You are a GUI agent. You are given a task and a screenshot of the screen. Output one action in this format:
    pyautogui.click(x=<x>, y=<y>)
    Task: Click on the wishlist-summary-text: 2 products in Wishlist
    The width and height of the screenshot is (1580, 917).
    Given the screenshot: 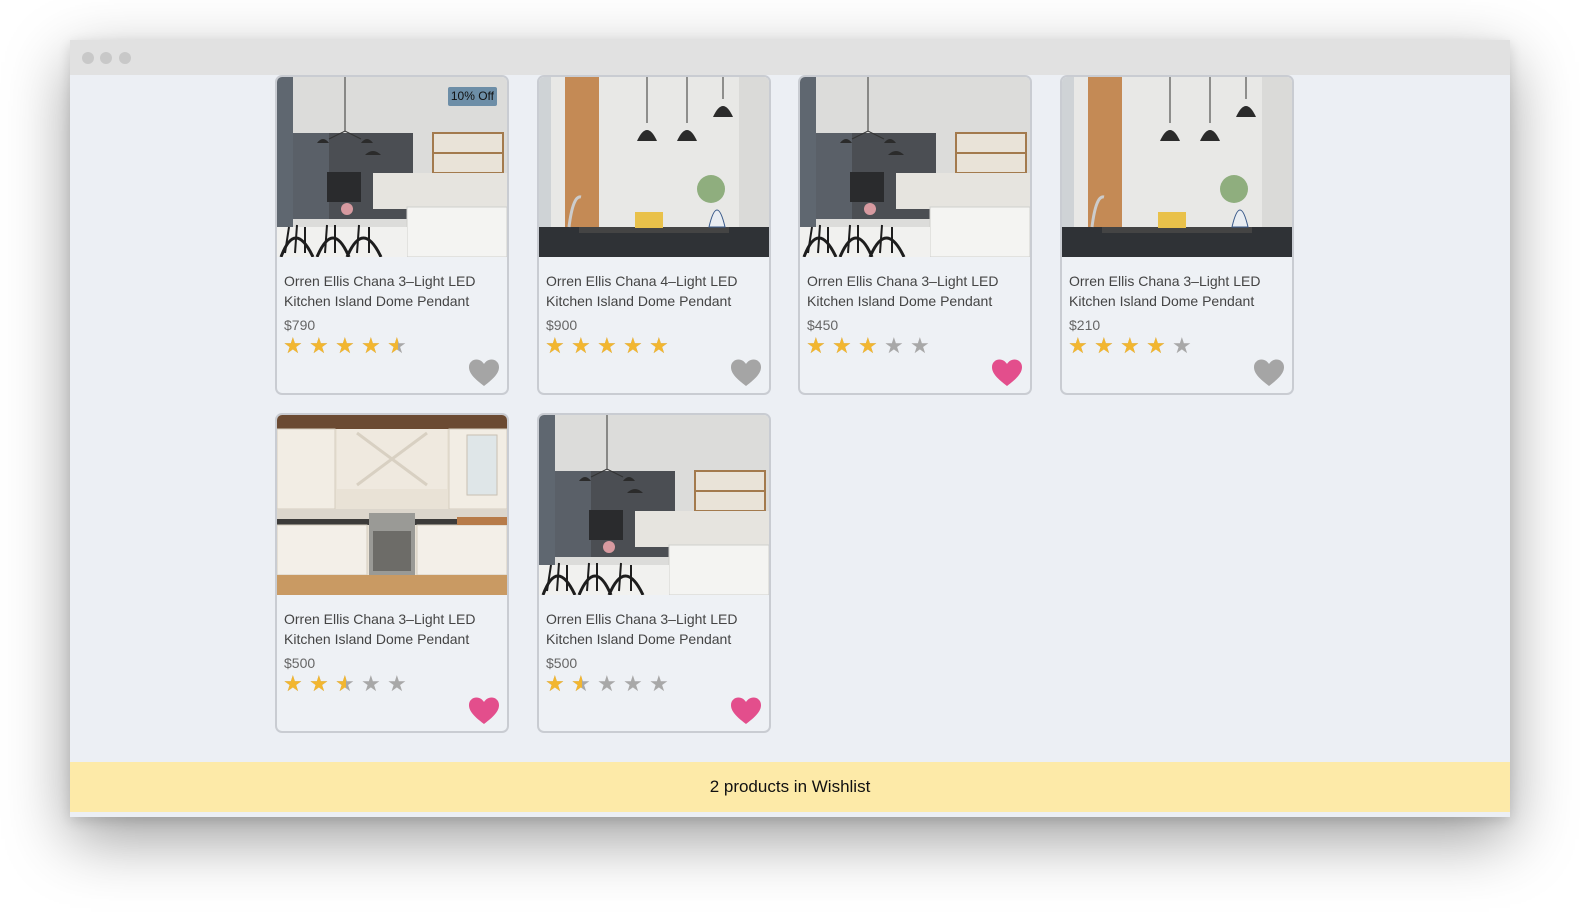 What is the action you would take?
    pyautogui.click(x=790, y=786)
    